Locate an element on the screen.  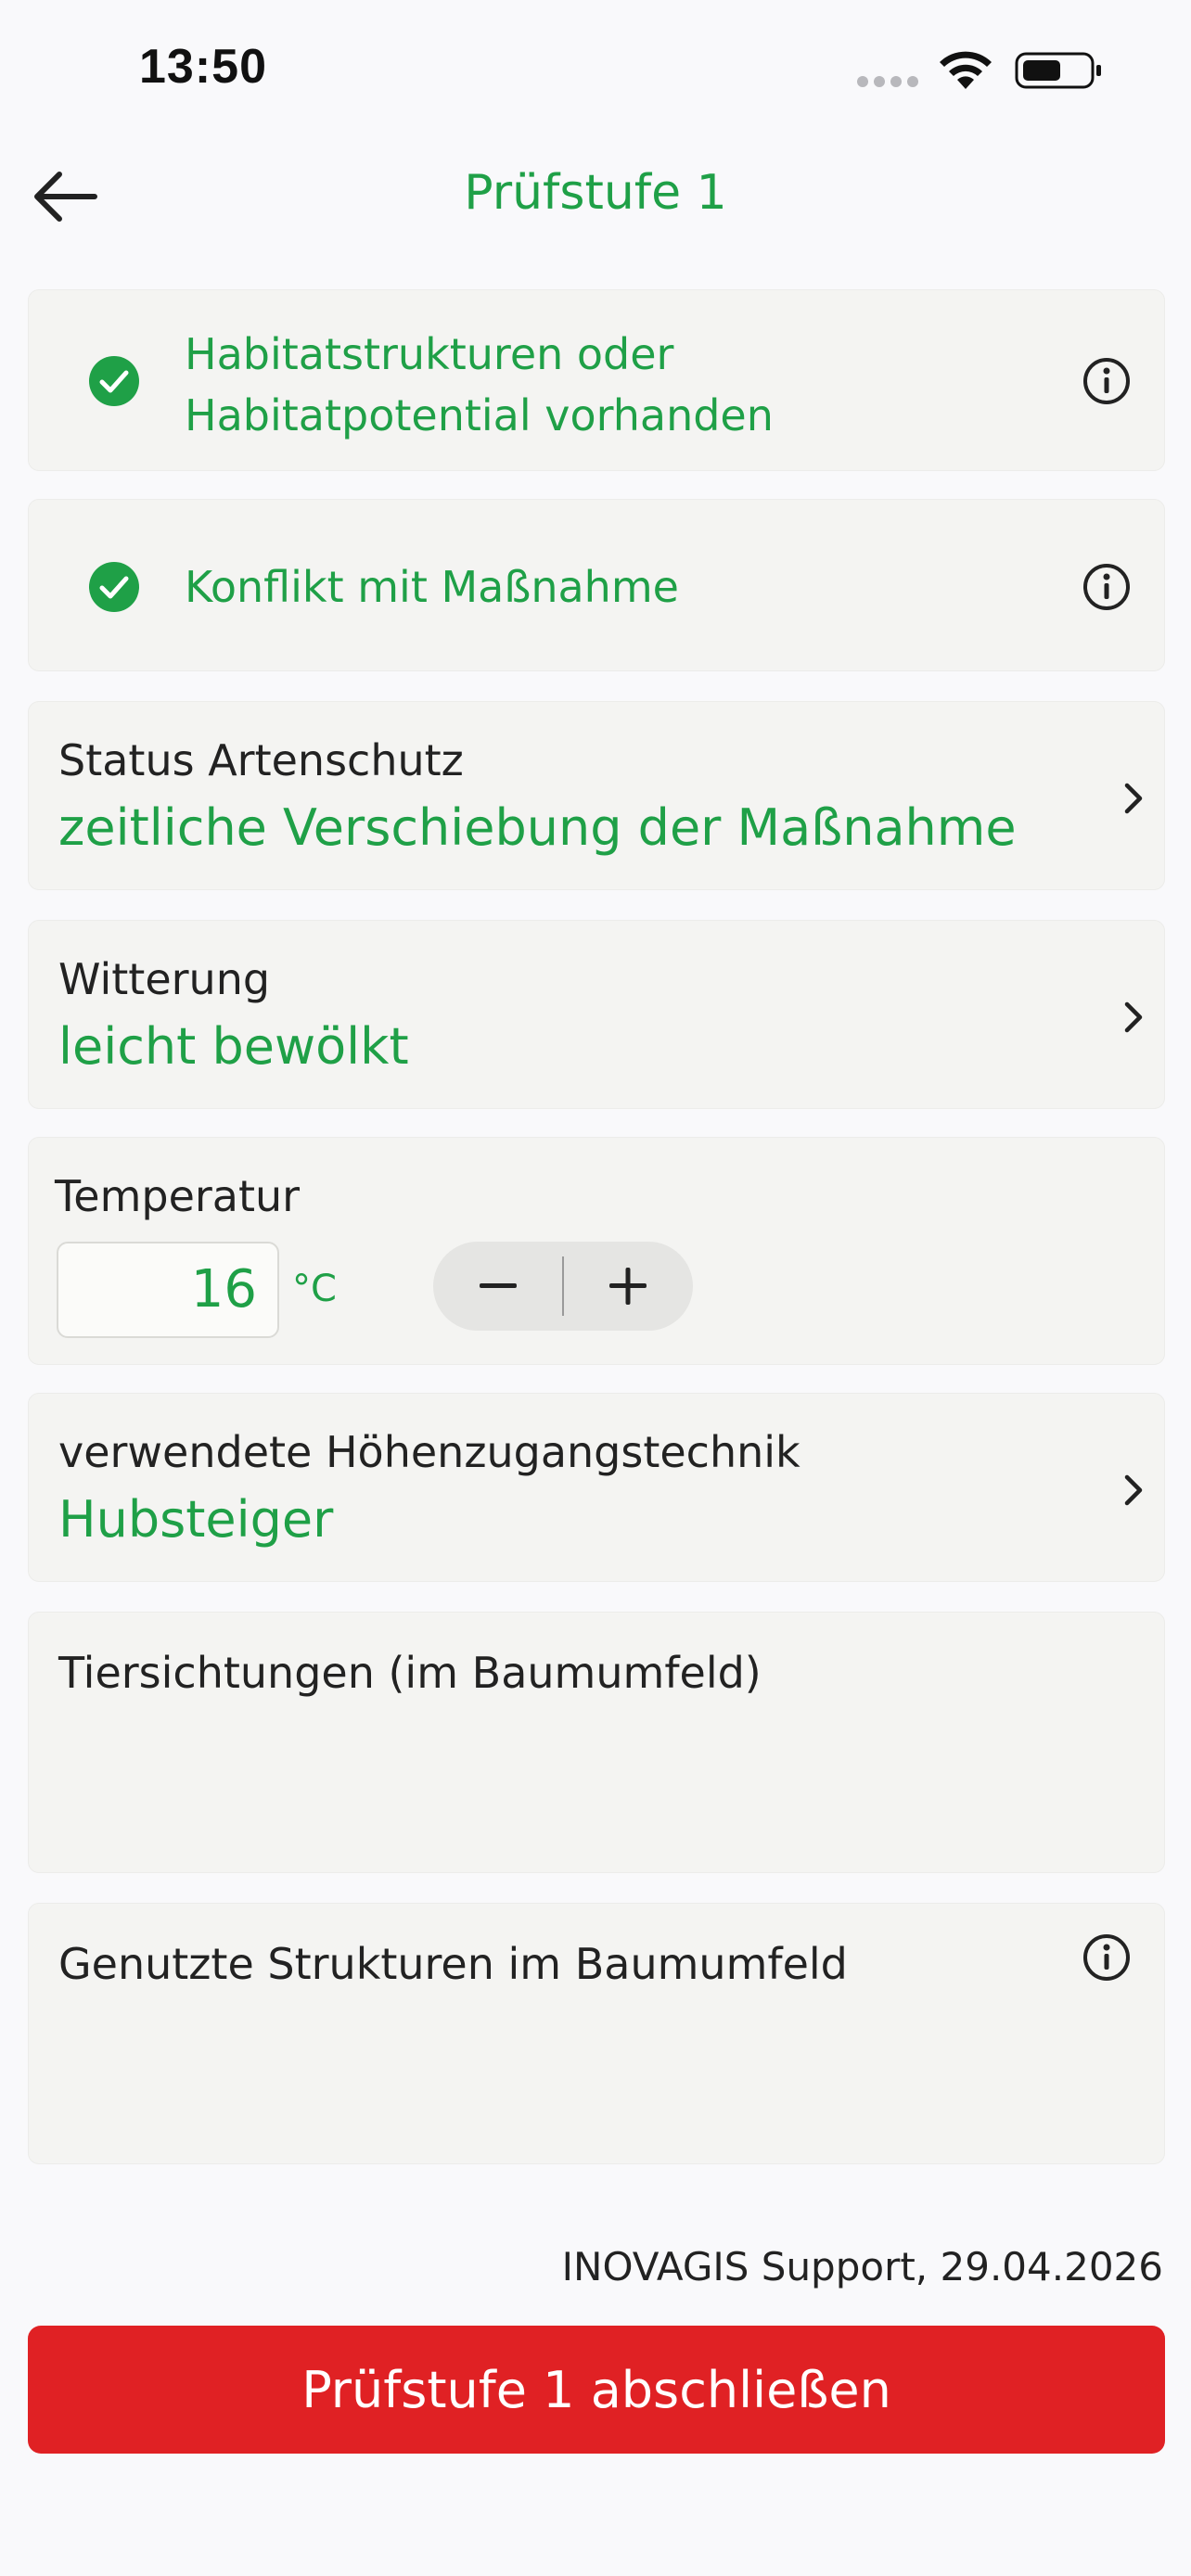
temperatur-label: Temperatur is located at coordinates (178, 1196).